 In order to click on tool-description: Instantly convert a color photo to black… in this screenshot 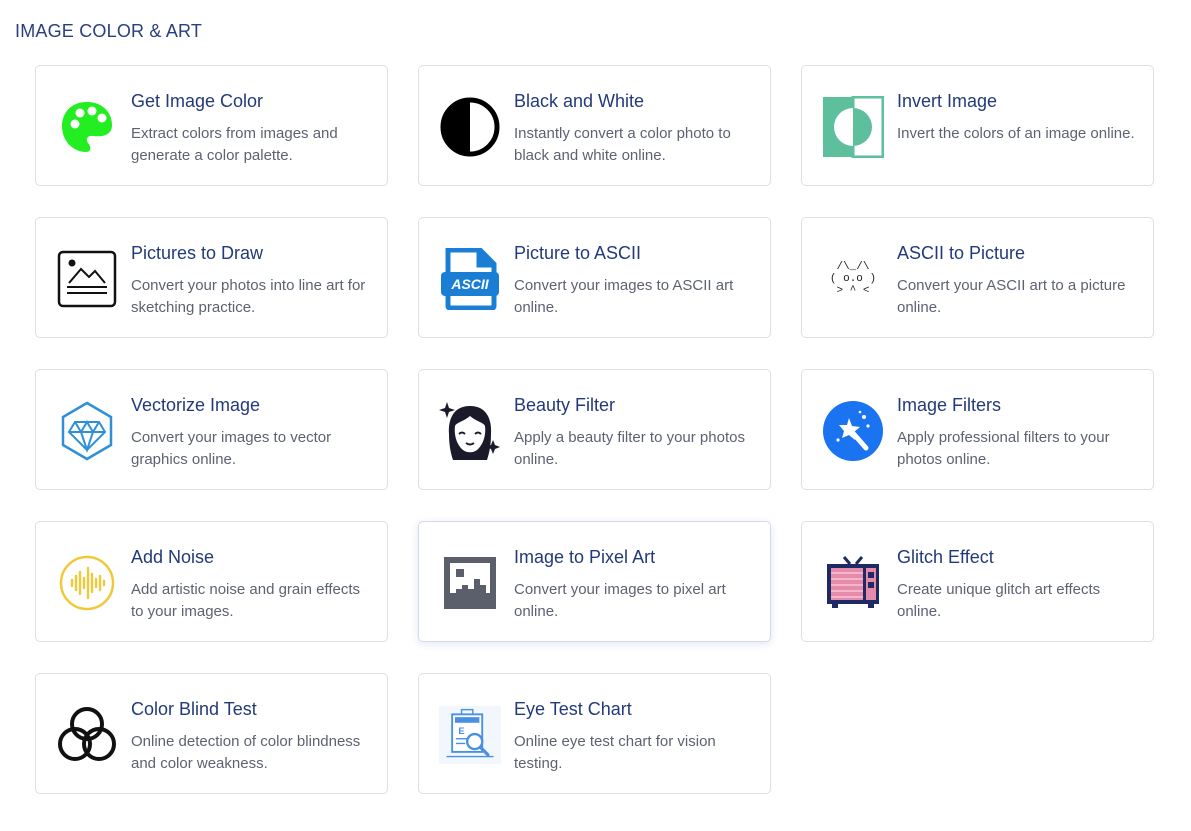, I will do `click(622, 144)`.